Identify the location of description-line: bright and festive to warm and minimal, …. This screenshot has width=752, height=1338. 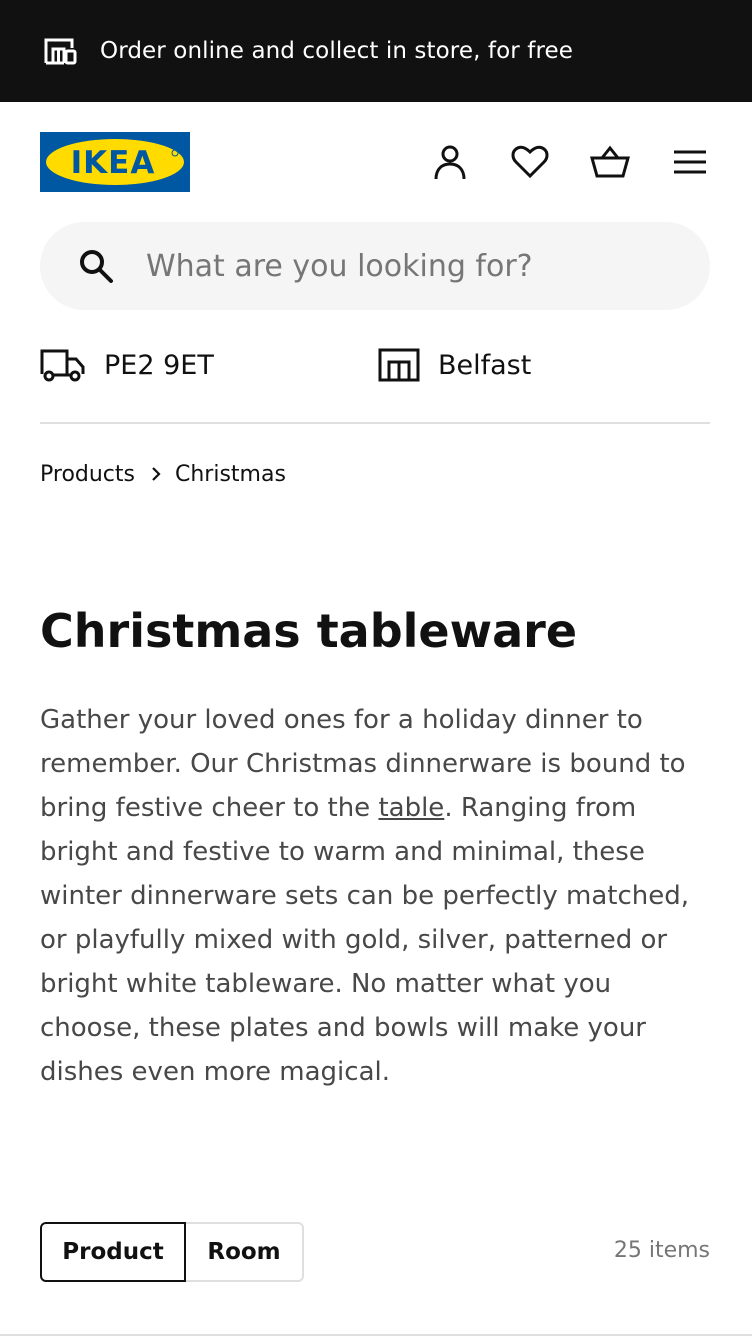
(342, 852).